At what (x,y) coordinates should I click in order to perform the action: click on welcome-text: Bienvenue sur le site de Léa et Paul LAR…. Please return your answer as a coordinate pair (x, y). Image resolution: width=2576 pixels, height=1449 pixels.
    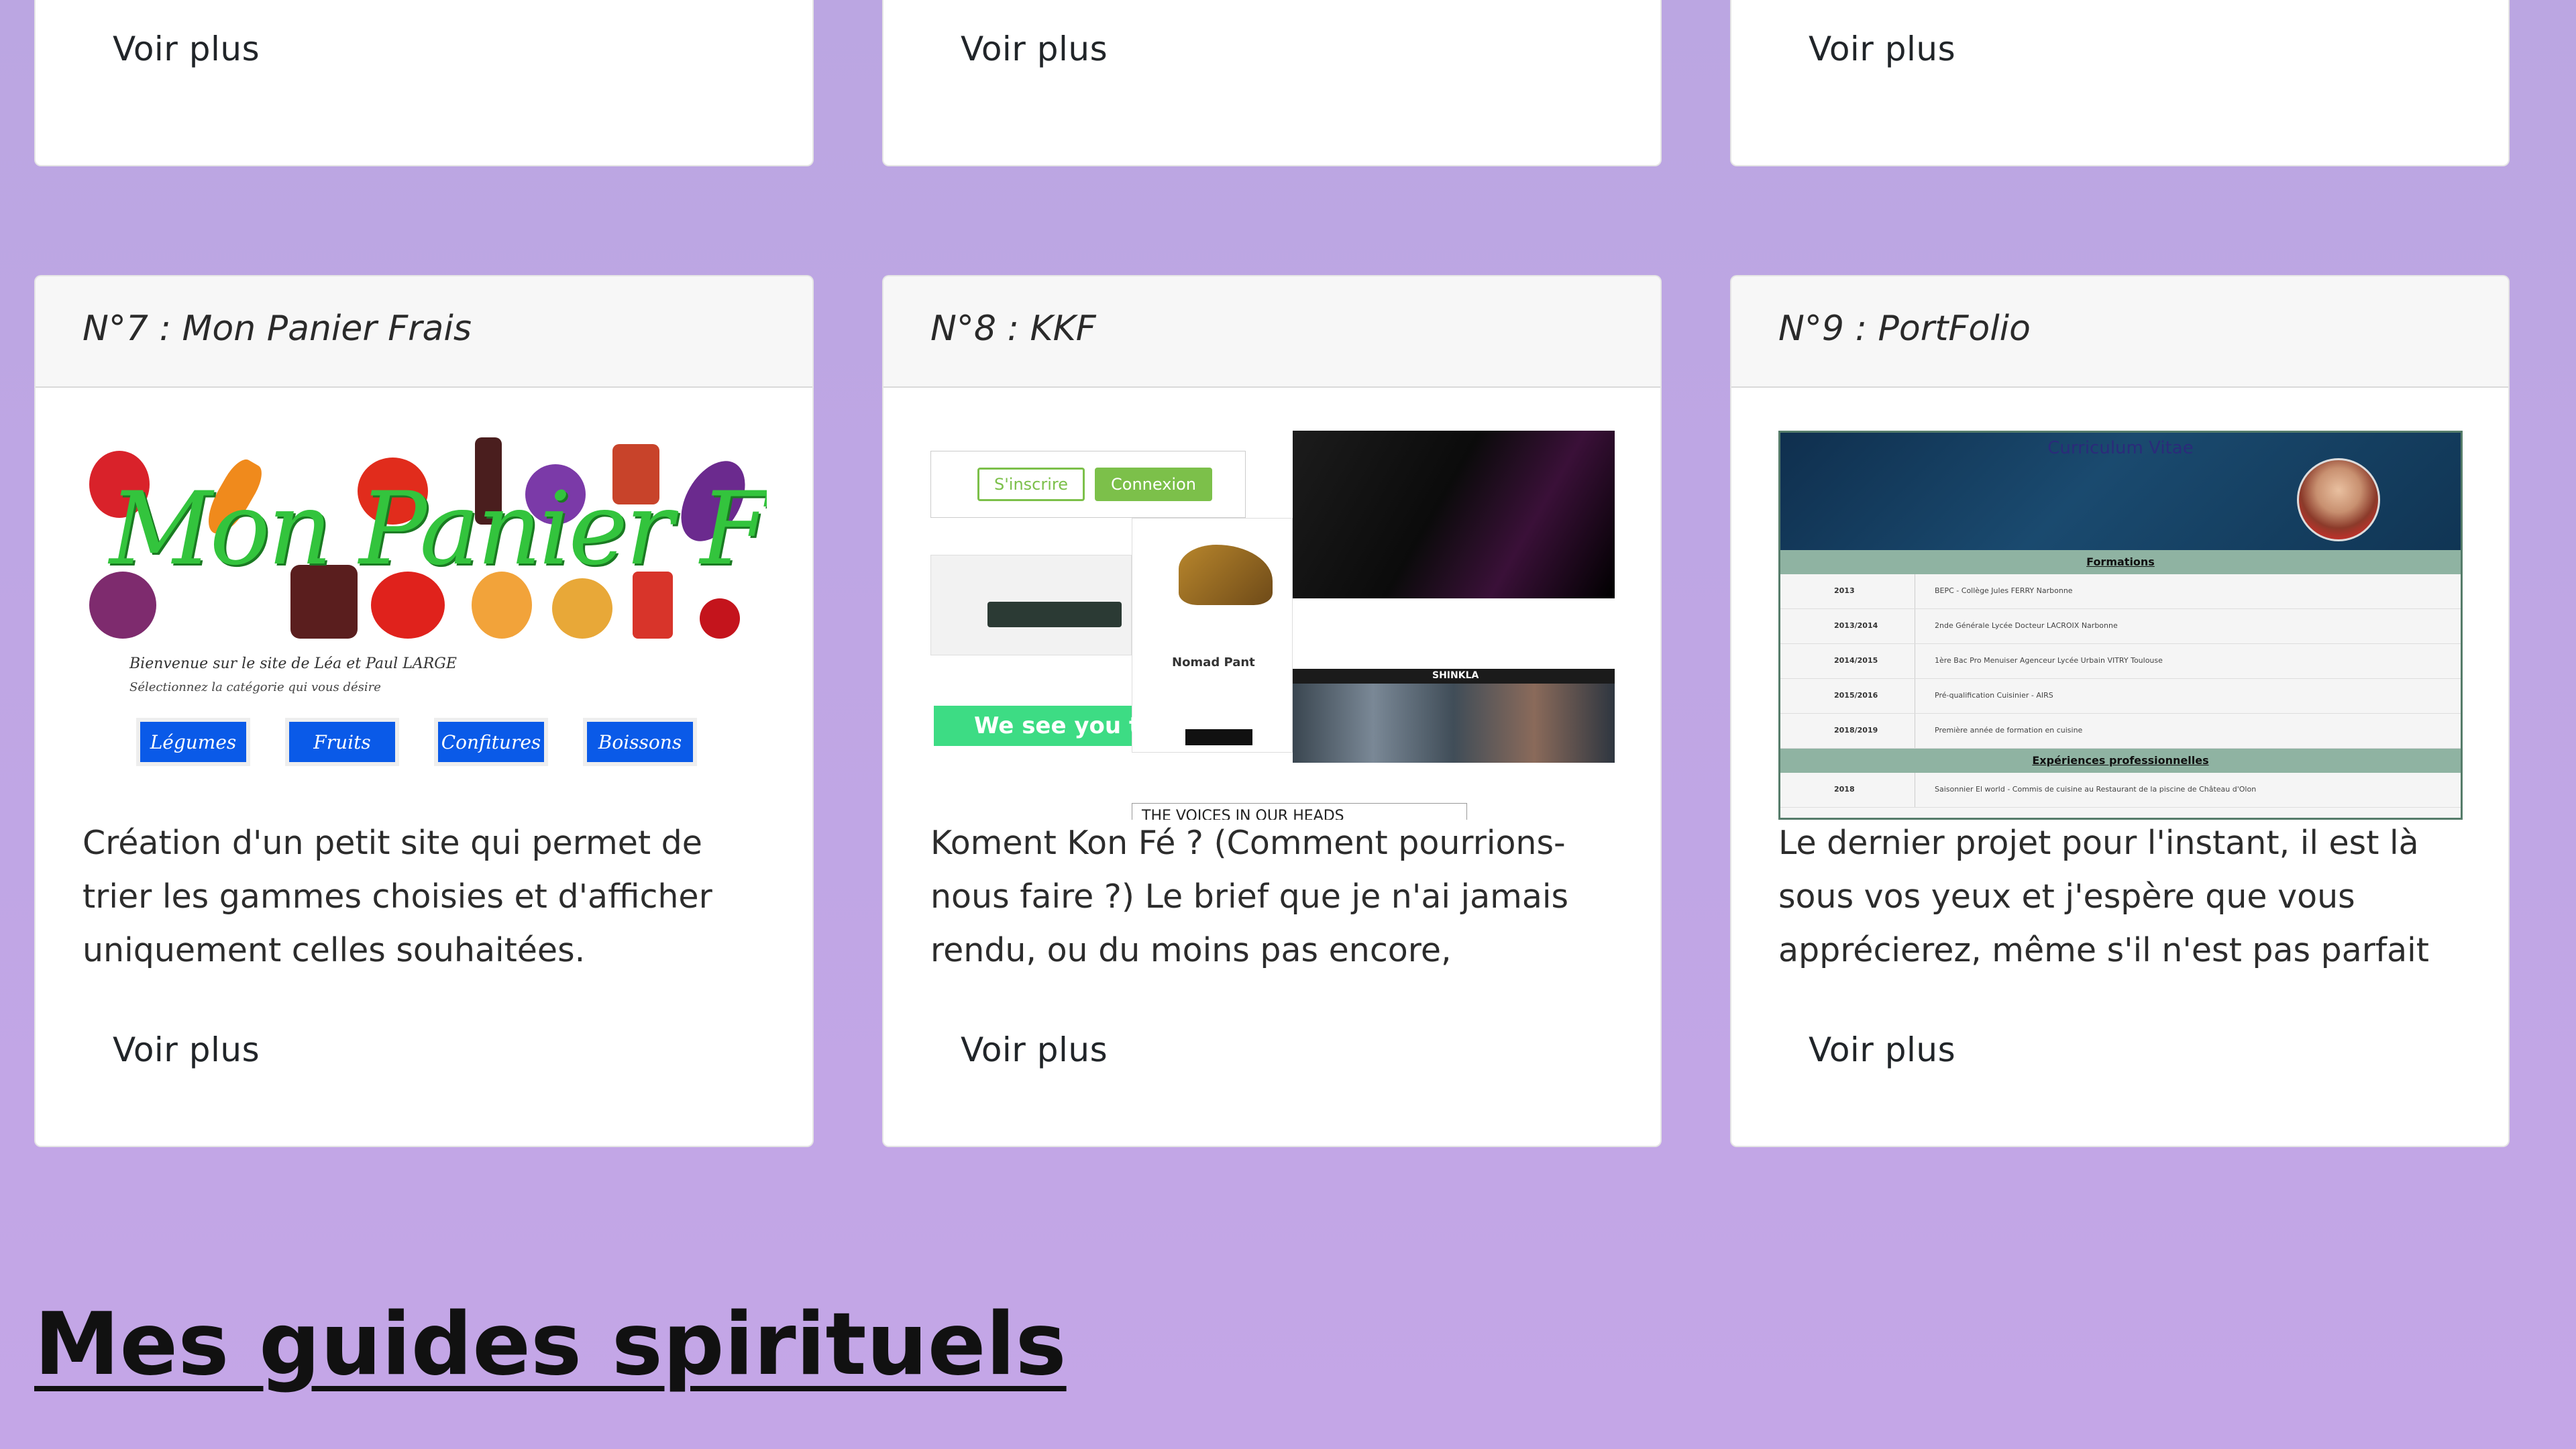
    Looking at the image, I should click on (293, 663).